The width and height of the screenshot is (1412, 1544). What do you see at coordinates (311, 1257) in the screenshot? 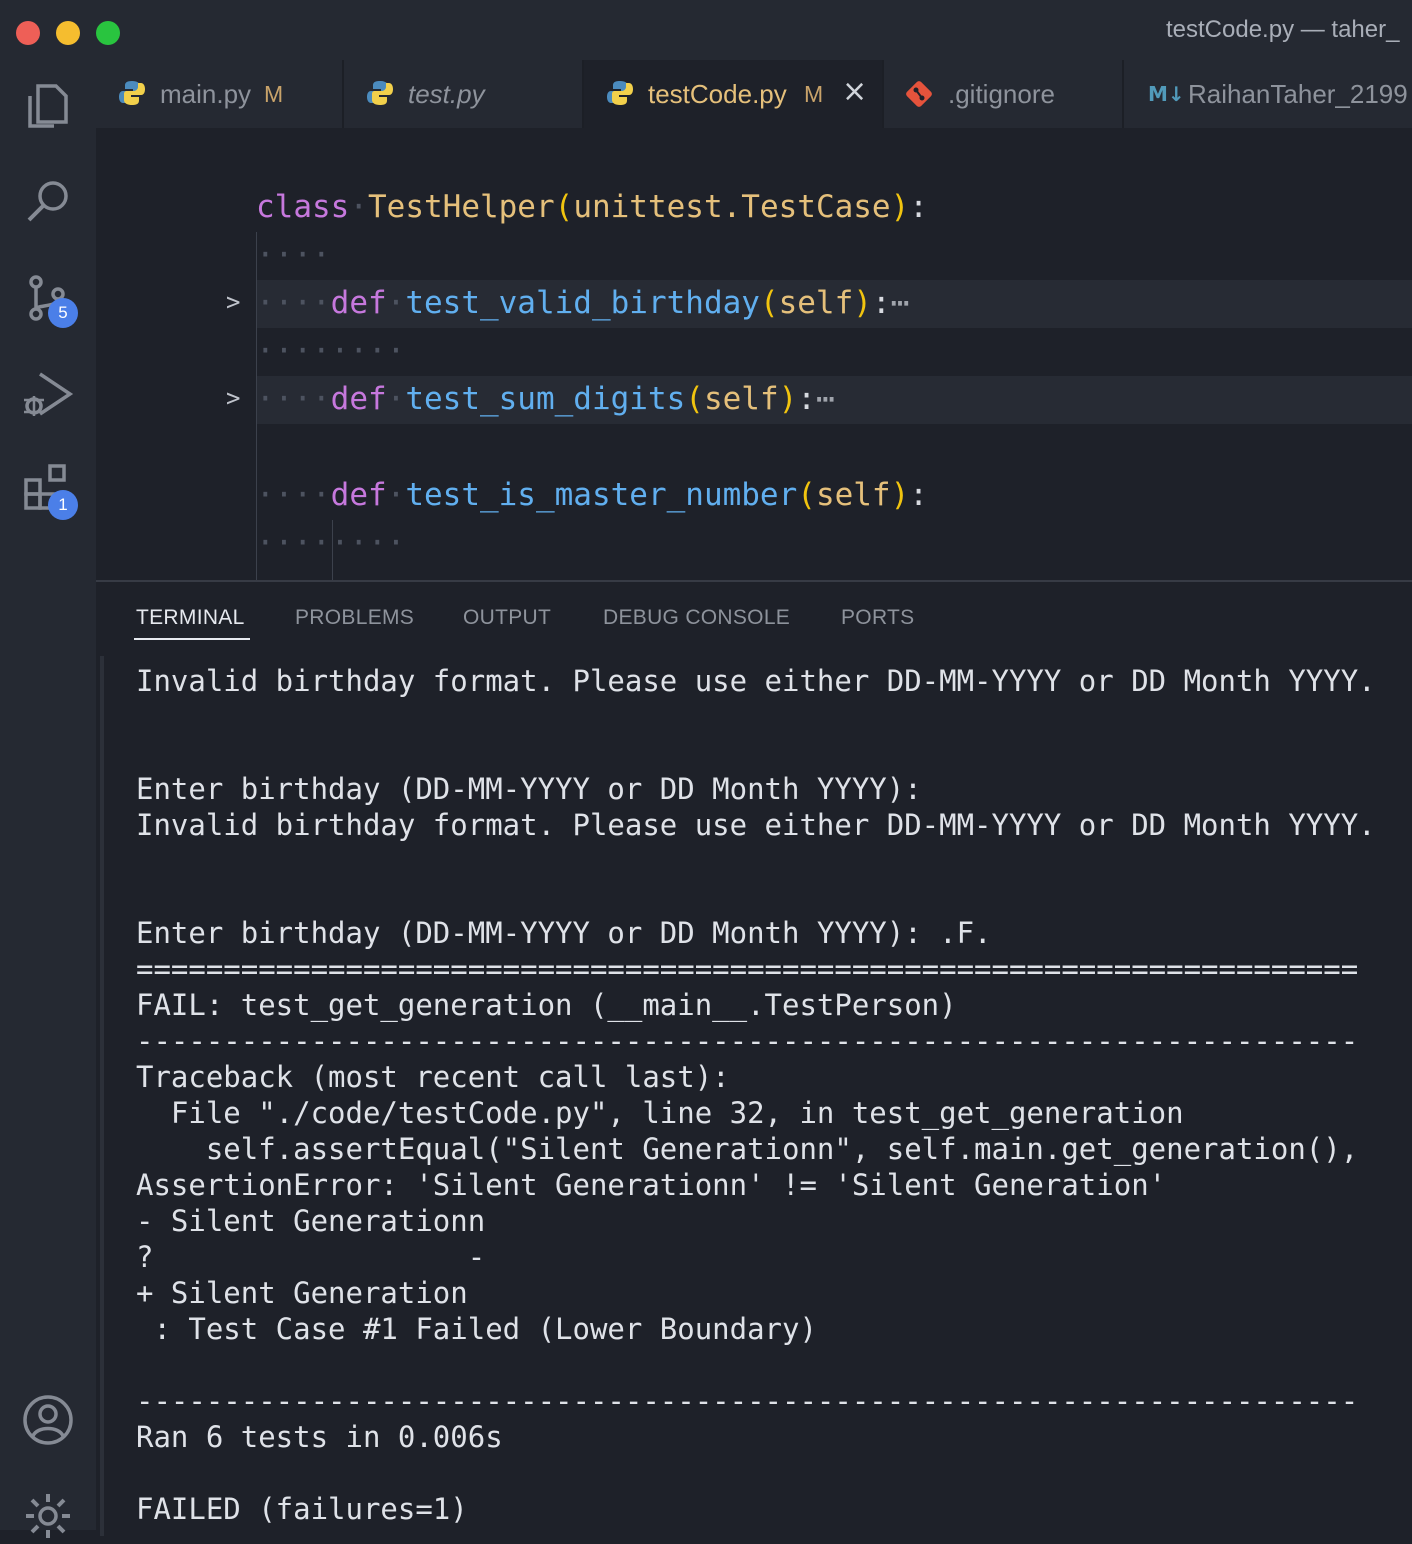
I see `terminal-line: ? -` at bounding box center [311, 1257].